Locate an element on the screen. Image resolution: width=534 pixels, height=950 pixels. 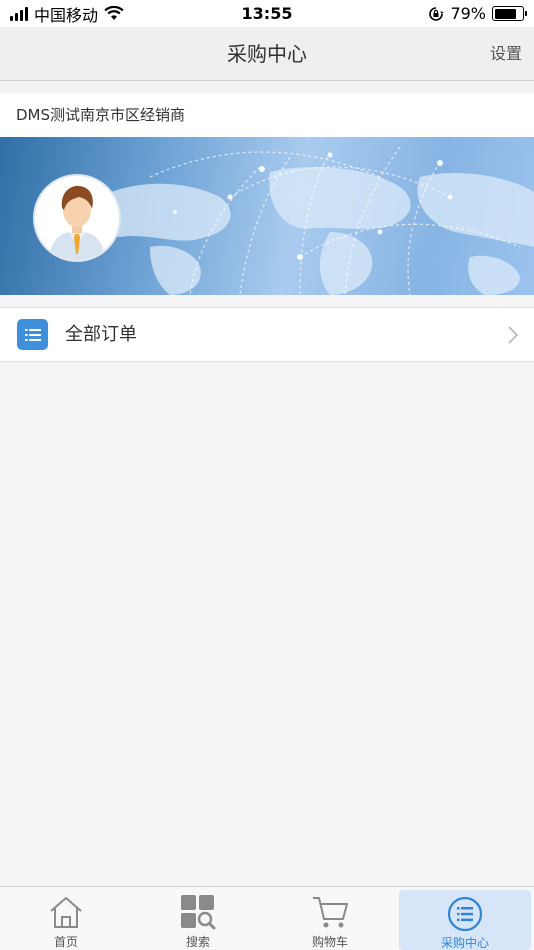
carrier-label: 中国移动 is located at coordinates (66, 15).